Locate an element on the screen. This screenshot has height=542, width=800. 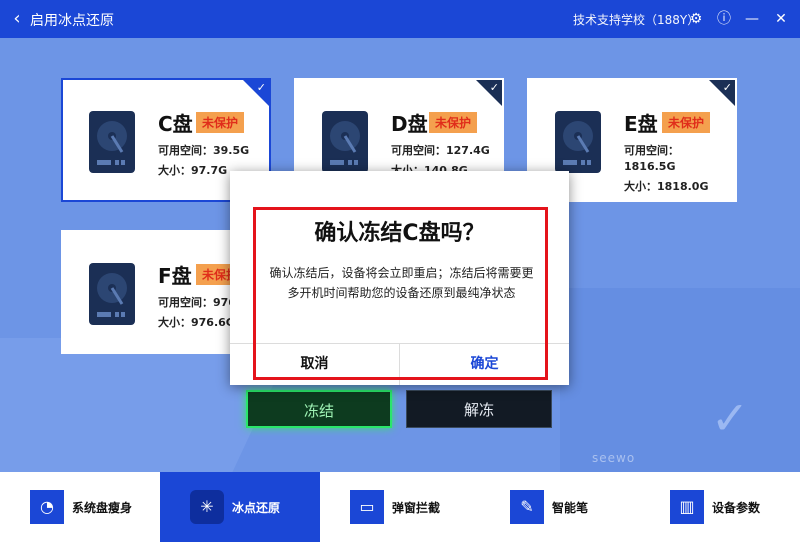
close-button: ✕ is located at coordinates (781, 19).